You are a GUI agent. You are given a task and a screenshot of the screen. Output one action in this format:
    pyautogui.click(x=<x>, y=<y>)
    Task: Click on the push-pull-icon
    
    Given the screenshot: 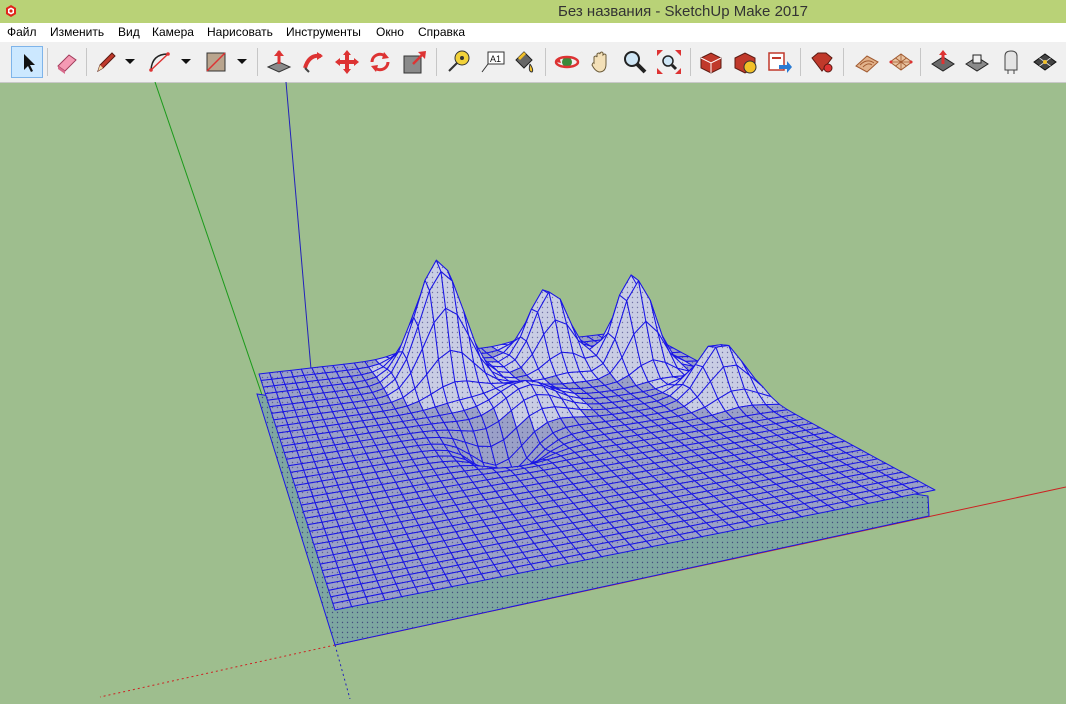 What is the action you would take?
    pyautogui.click(x=279, y=61)
    